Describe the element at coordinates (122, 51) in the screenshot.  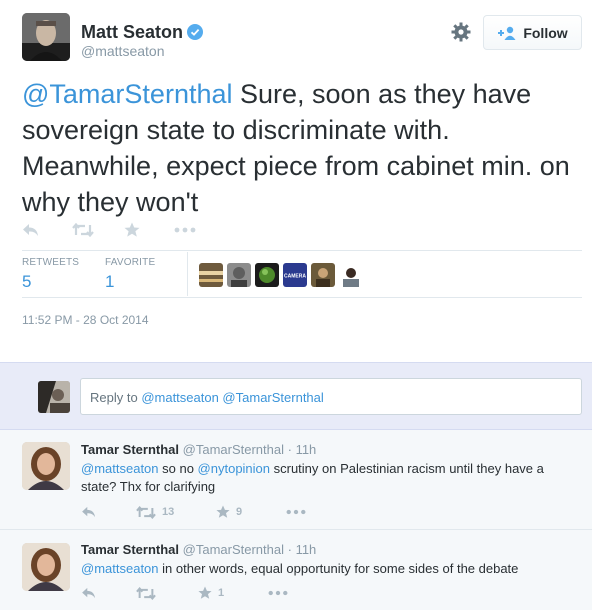
I see `author-handle: @mattseaton` at that location.